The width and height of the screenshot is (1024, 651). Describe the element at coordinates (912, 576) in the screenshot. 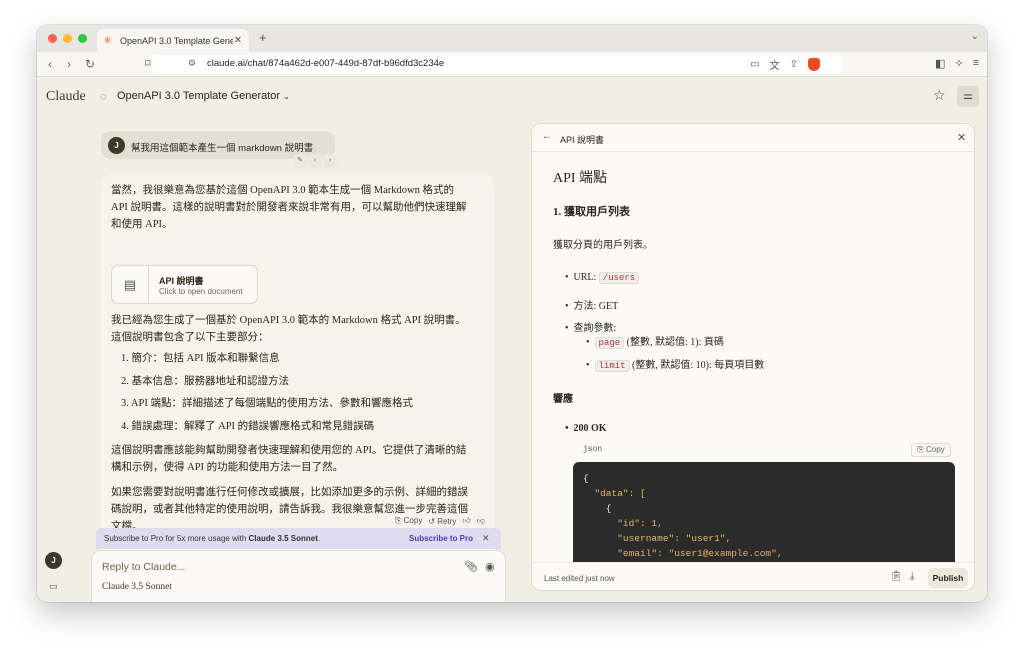

I see `download-icon: ⤓` at that location.